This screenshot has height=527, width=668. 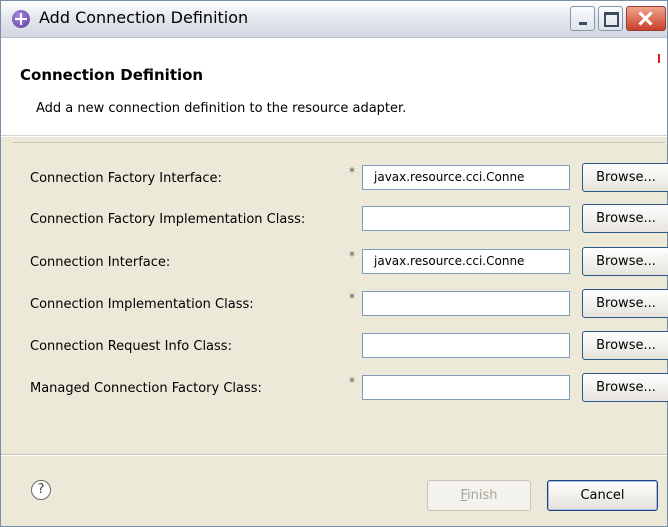 I want to click on connection-implementation-class-field, so click(x=466, y=303).